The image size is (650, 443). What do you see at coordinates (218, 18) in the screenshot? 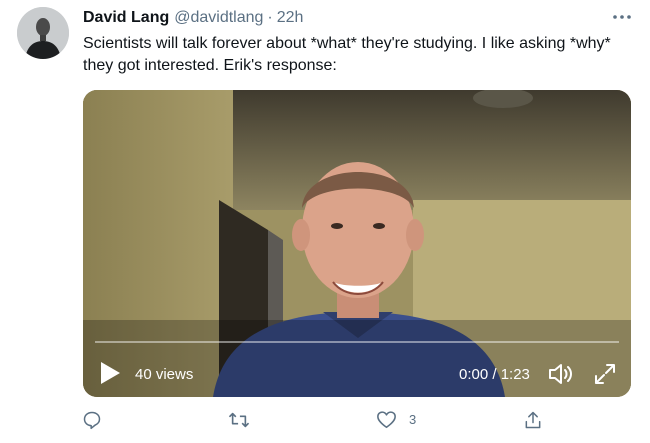
I see `user-handle: @davidtlang` at bounding box center [218, 18].